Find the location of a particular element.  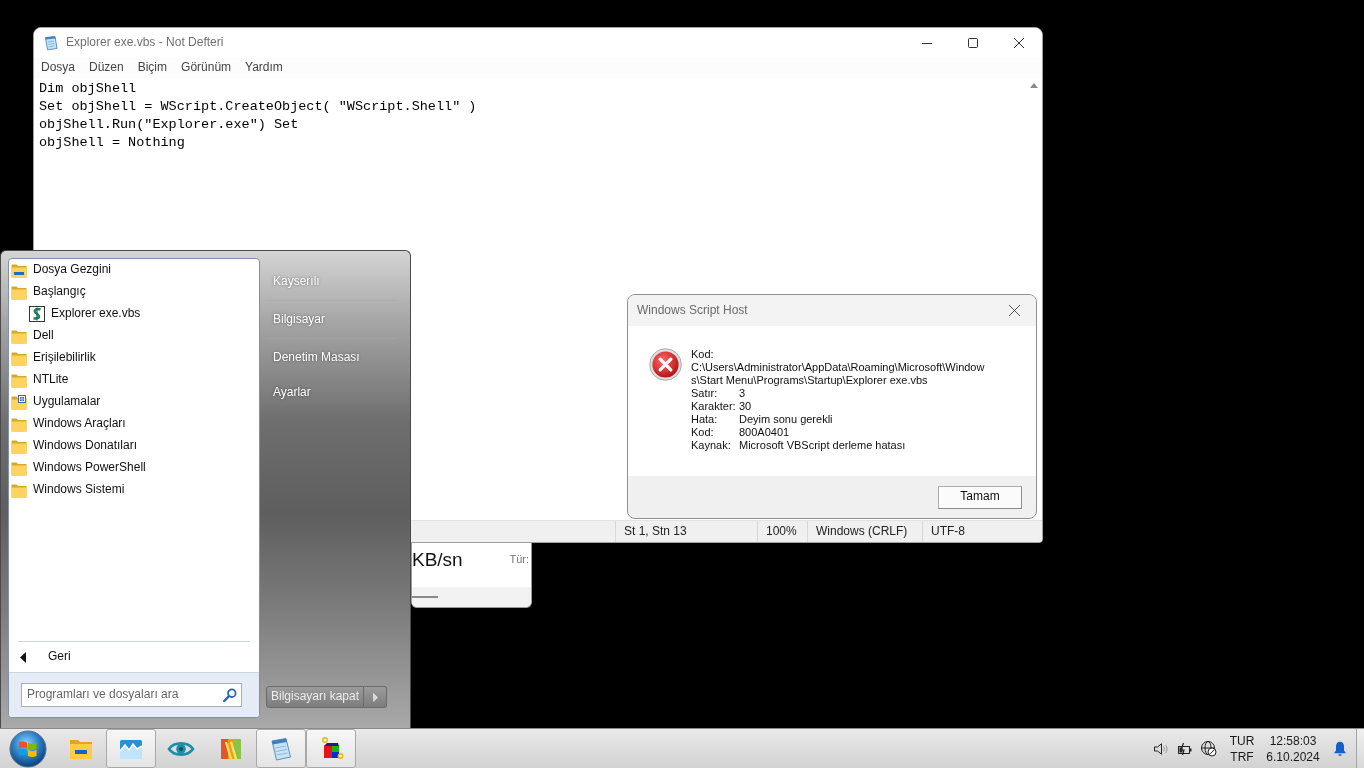

speed-unit: KB/sn is located at coordinates (437, 560).